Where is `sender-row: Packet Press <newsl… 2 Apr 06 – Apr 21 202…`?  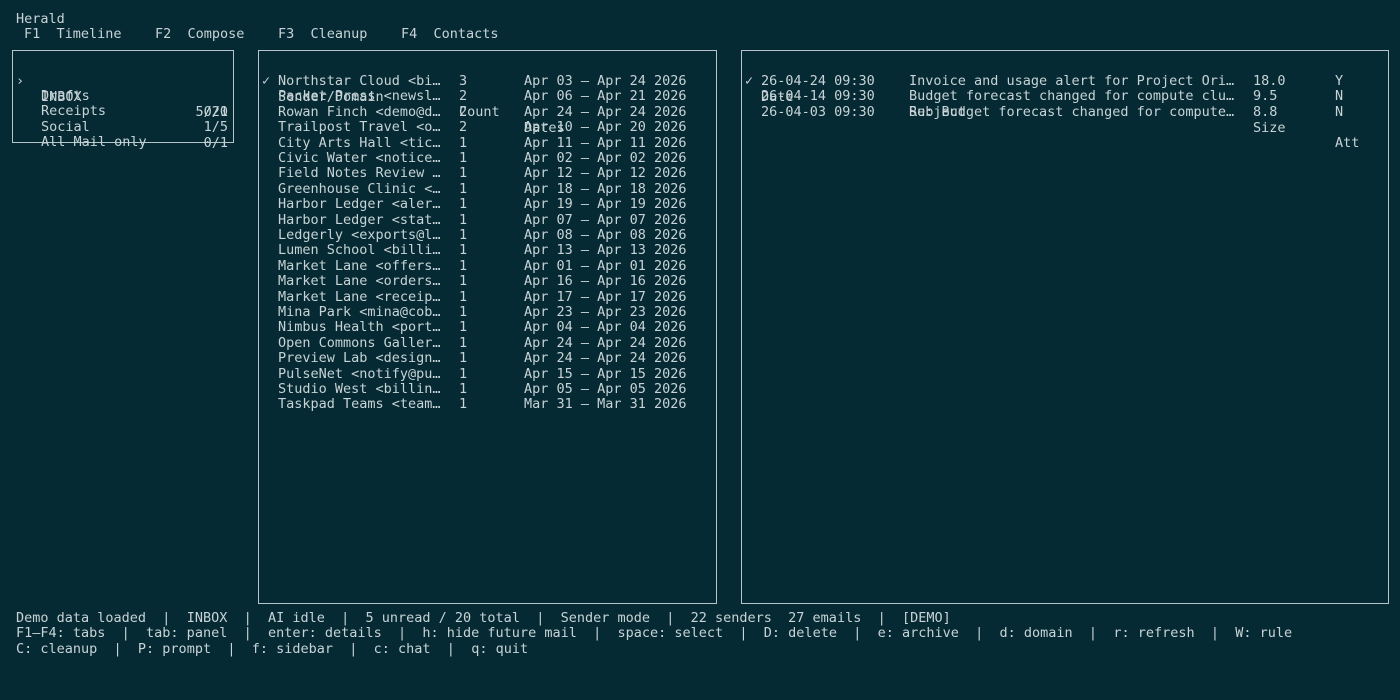
sender-row: Packet Press <newsl… 2 Apr 06 – Apr 21 202… is located at coordinates (487, 96).